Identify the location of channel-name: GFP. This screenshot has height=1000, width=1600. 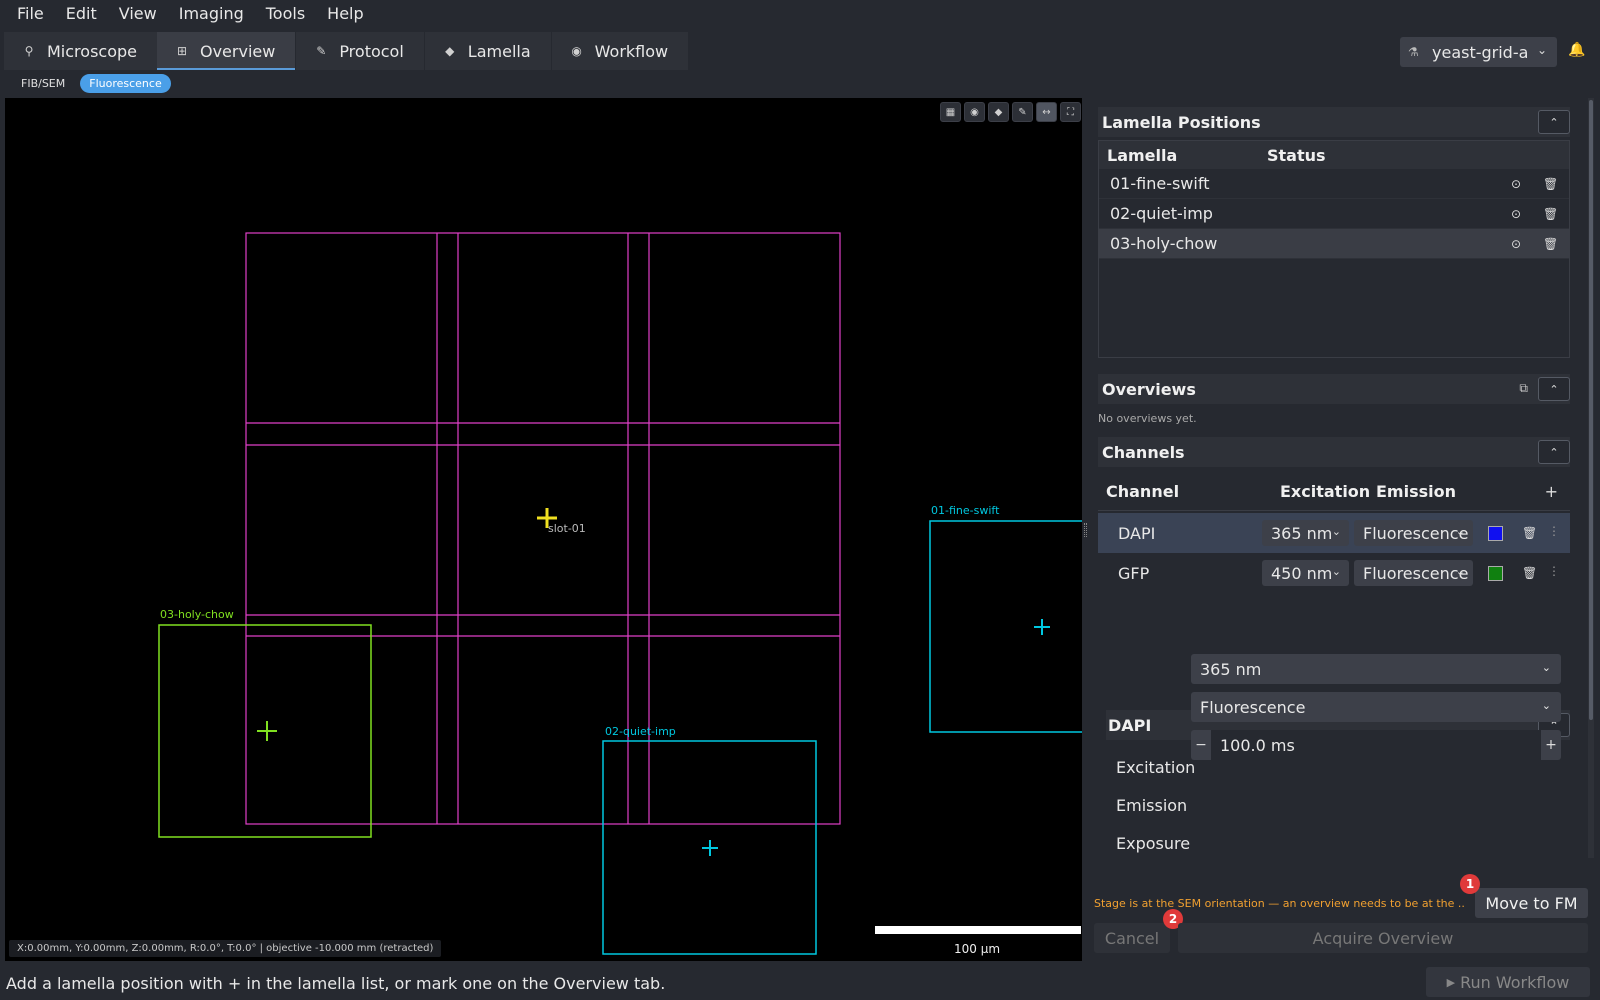
(1134, 573).